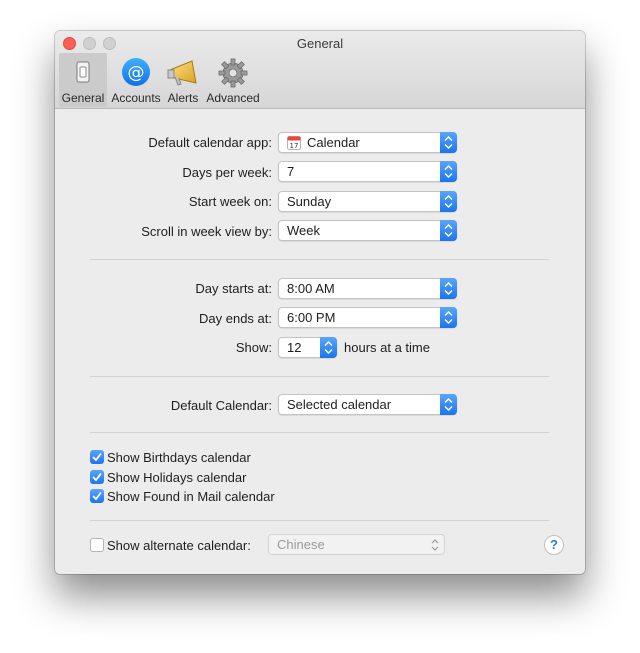 The height and width of the screenshot is (653, 640). What do you see at coordinates (136, 98) in the screenshot?
I see `tab-label: Accounts` at bounding box center [136, 98].